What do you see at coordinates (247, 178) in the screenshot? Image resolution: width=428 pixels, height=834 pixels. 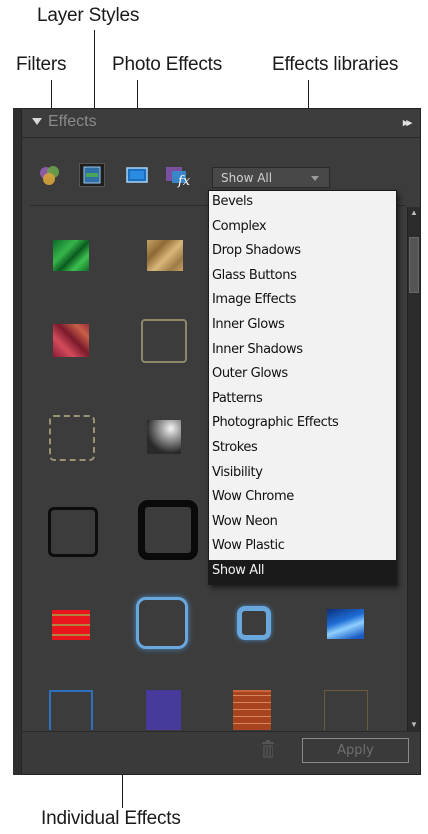 I see `dropdown-value: Show All` at bounding box center [247, 178].